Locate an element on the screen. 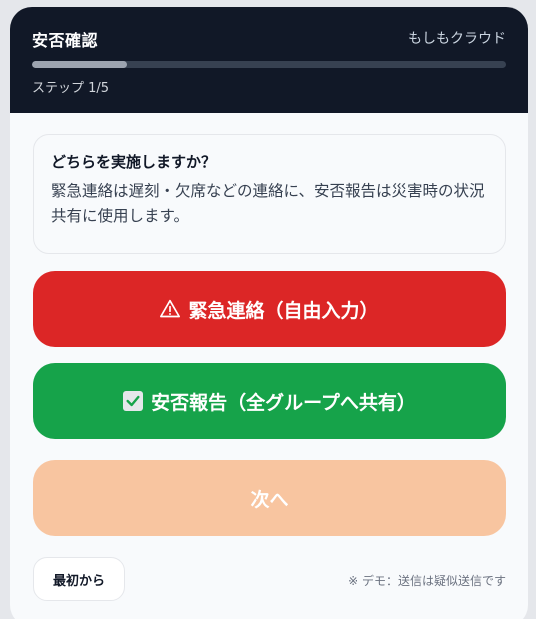 Image resolution: width=536 pixels, height=619 pixels. brand-name: もしもクラウド is located at coordinates (457, 39).